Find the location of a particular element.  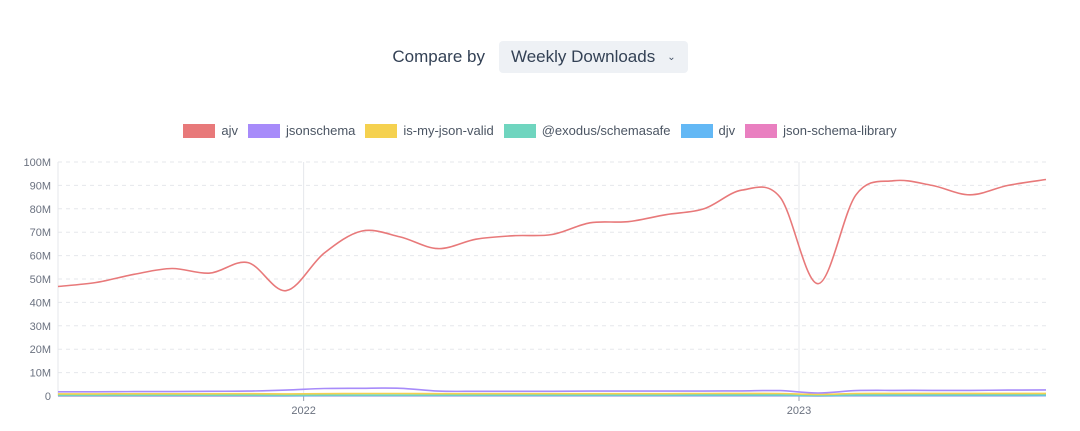

x-tick-label: 2023 is located at coordinates (799, 411).